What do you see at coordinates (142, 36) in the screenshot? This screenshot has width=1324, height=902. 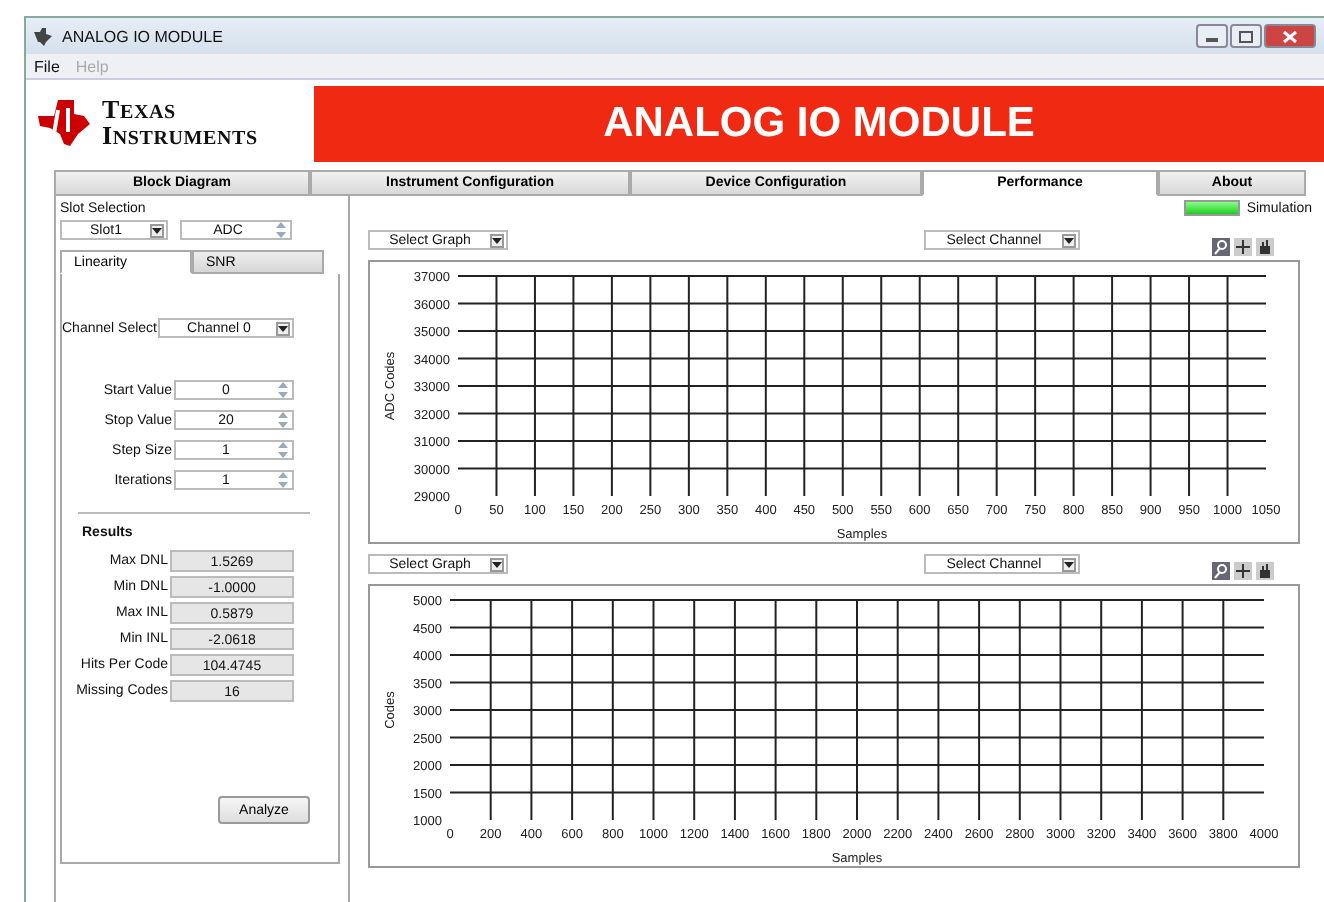 I see `window-title: ANALOG IO MODULE` at bounding box center [142, 36].